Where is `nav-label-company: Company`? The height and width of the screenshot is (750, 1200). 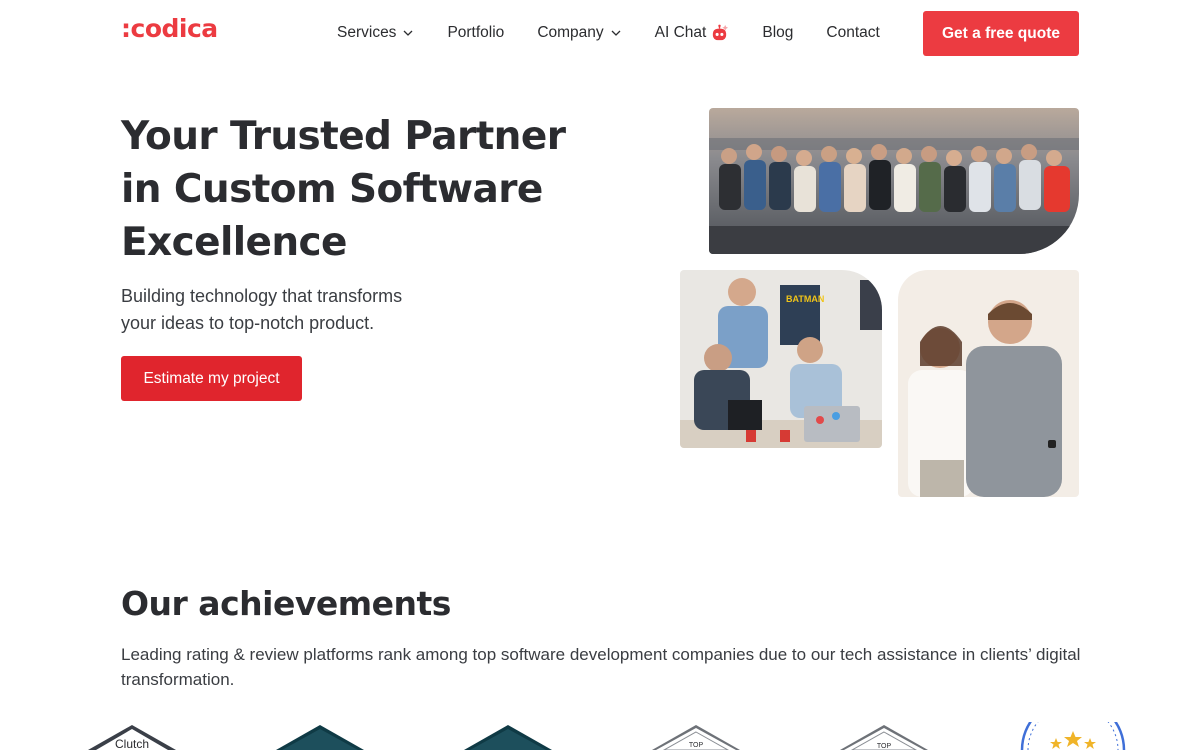 nav-label-company: Company is located at coordinates (570, 32).